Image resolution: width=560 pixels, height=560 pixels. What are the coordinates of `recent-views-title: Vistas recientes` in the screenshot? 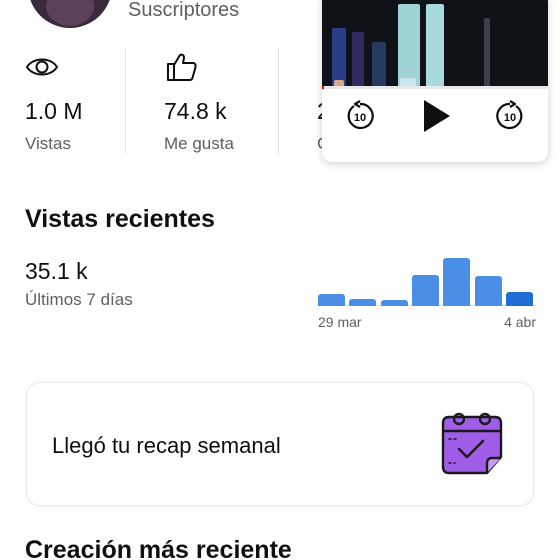 It's located at (120, 219).